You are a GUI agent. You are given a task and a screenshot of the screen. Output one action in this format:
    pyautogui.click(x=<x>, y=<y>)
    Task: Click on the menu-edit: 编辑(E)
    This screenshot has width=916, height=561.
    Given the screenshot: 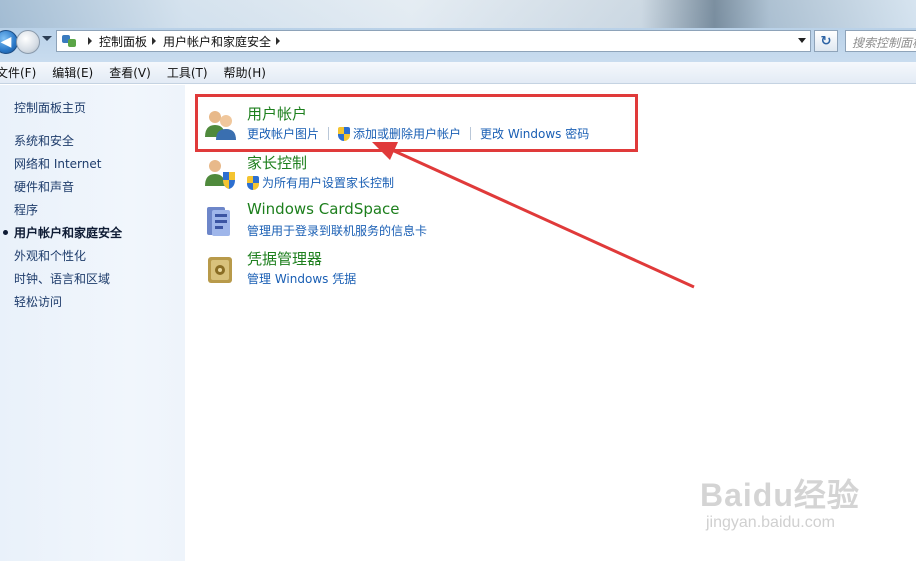 What is the action you would take?
    pyautogui.click(x=72, y=72)
    